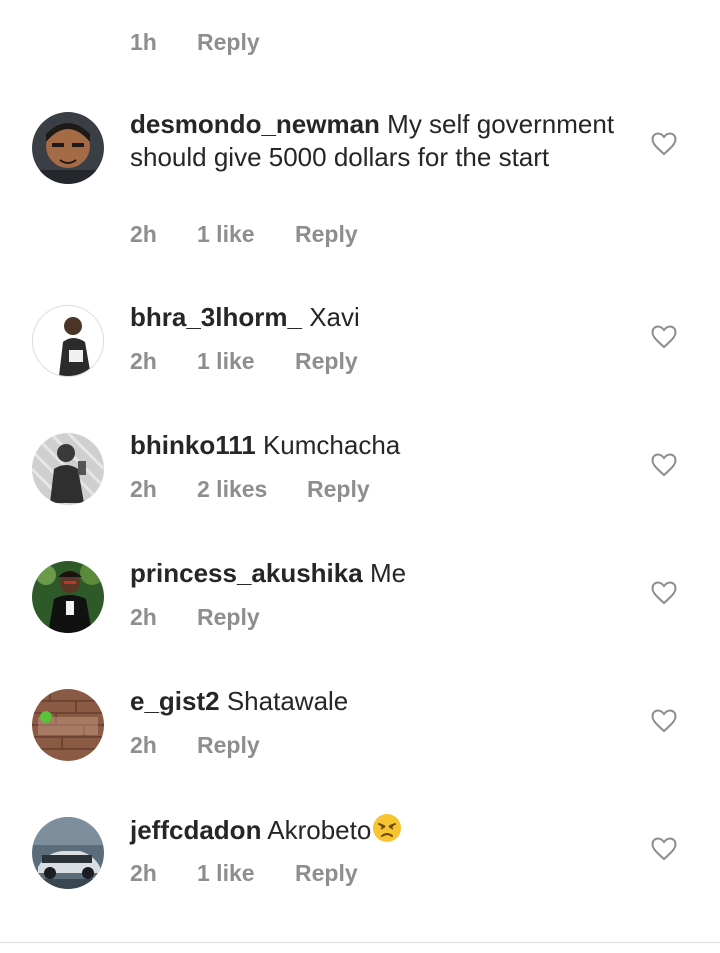  Describe the element at coordinates (195, 42) in the screenshot. I see `previous-comment-meta: 1h Reply` at that location.